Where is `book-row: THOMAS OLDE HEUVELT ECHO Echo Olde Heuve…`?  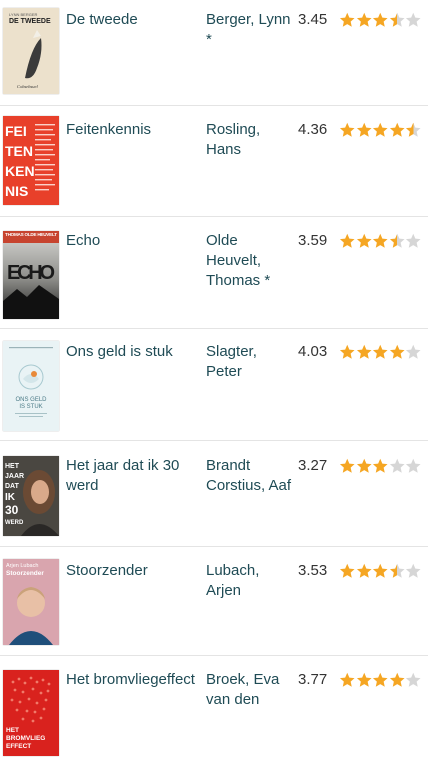
book-row: THOMAS OLDE HEUVELT ECHO Echo Olde Heuve… is located at coordinates (214, 273).